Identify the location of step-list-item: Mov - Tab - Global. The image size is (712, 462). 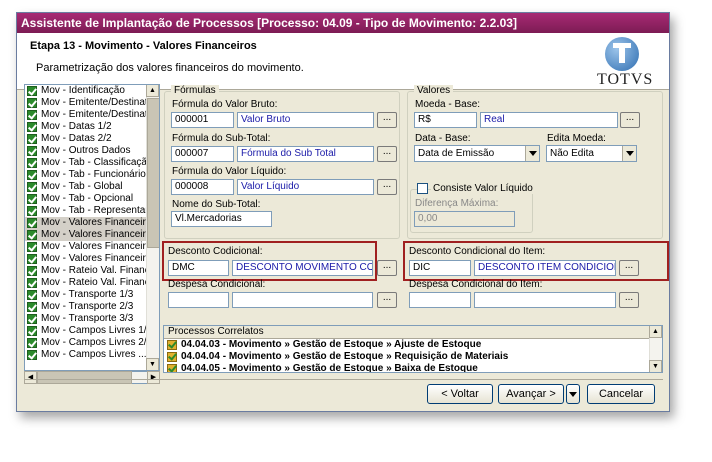
(92, 187).